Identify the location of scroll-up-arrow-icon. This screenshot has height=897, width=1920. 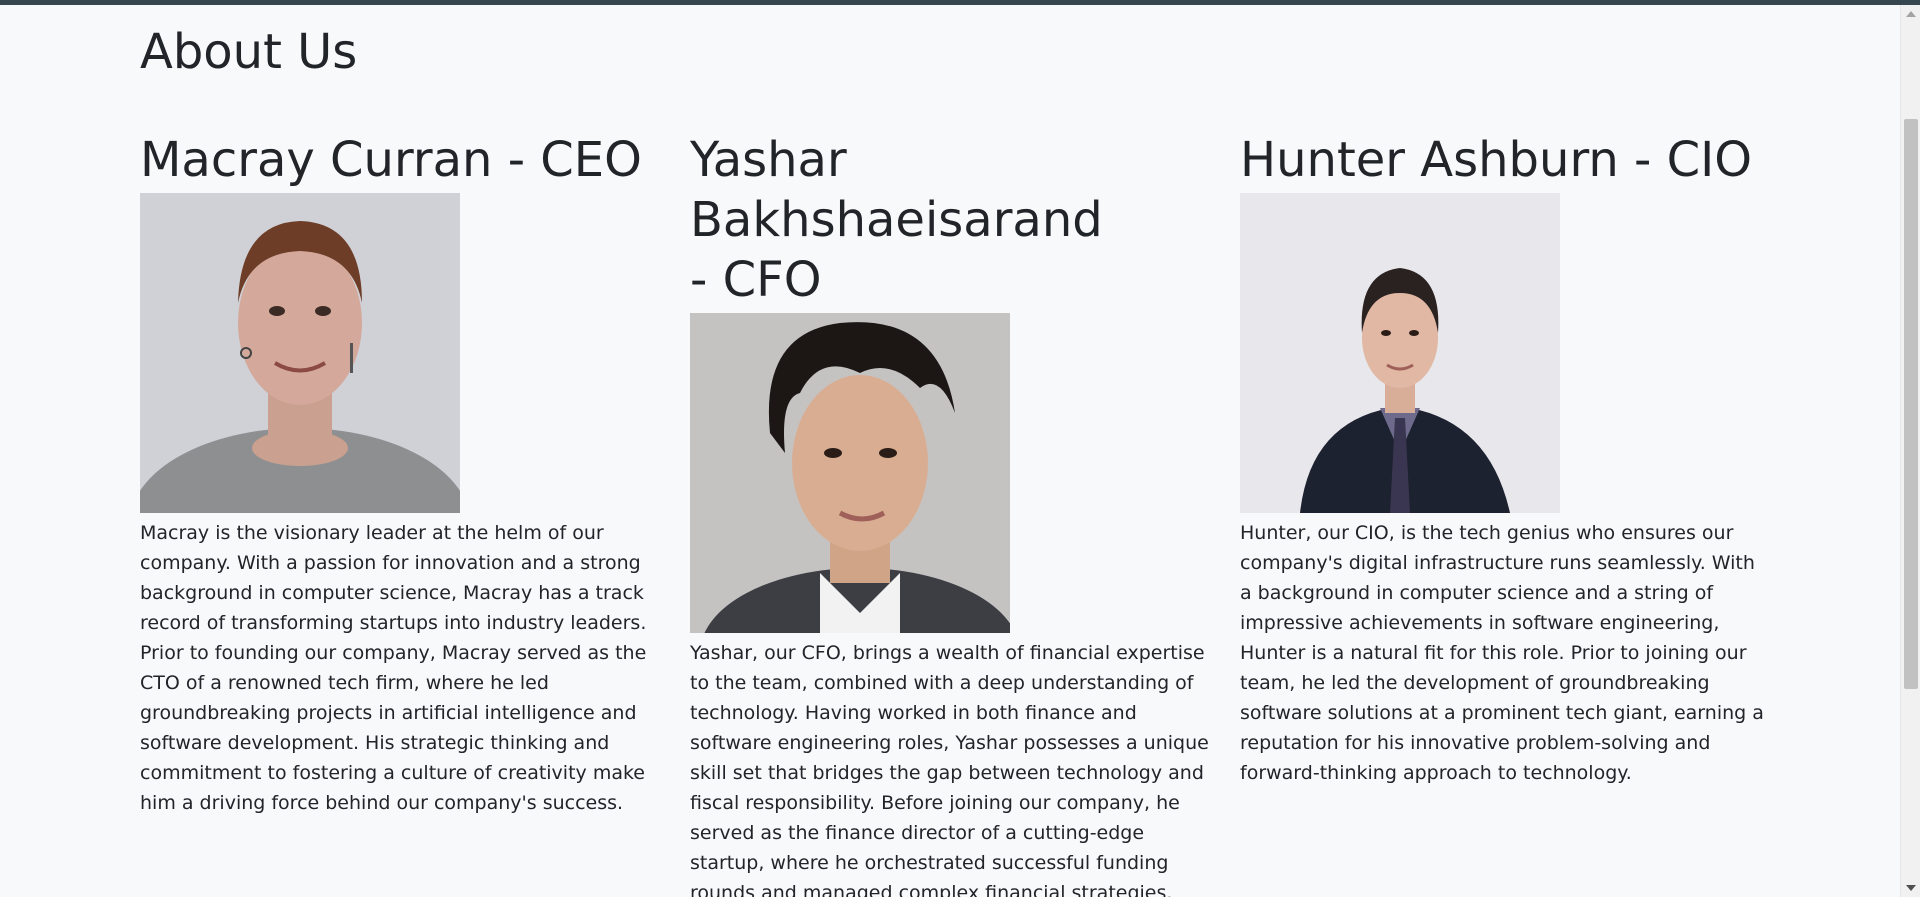
(1911, 14).